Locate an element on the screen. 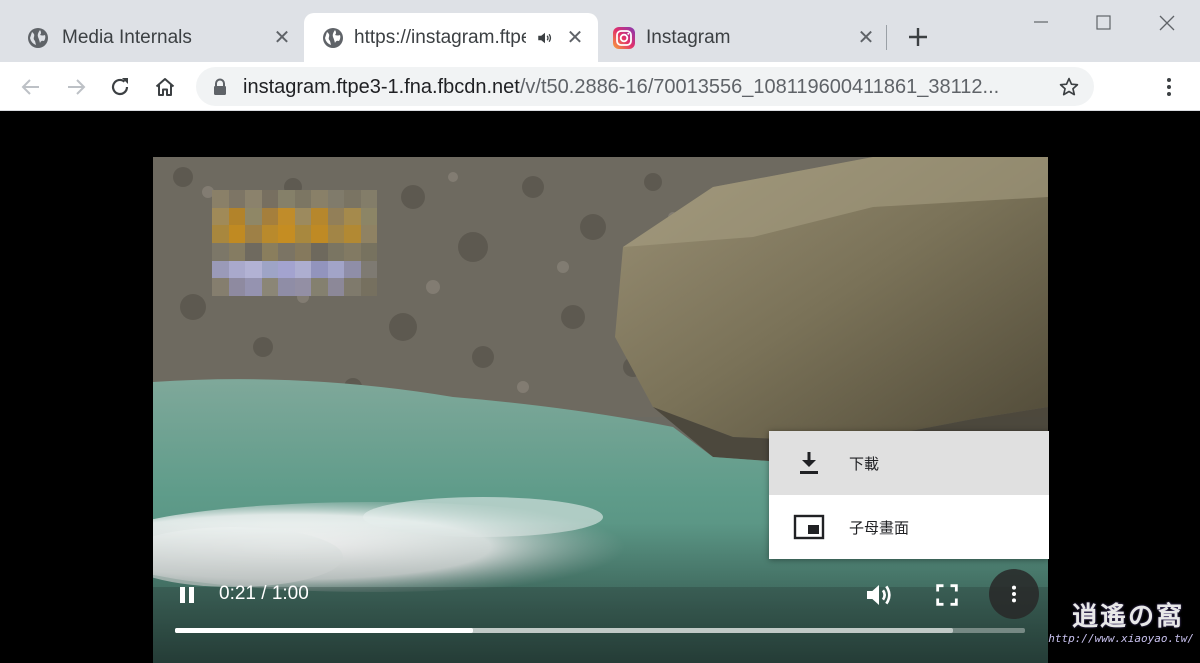  minimize-icon is located at coordinates (1041, 23).